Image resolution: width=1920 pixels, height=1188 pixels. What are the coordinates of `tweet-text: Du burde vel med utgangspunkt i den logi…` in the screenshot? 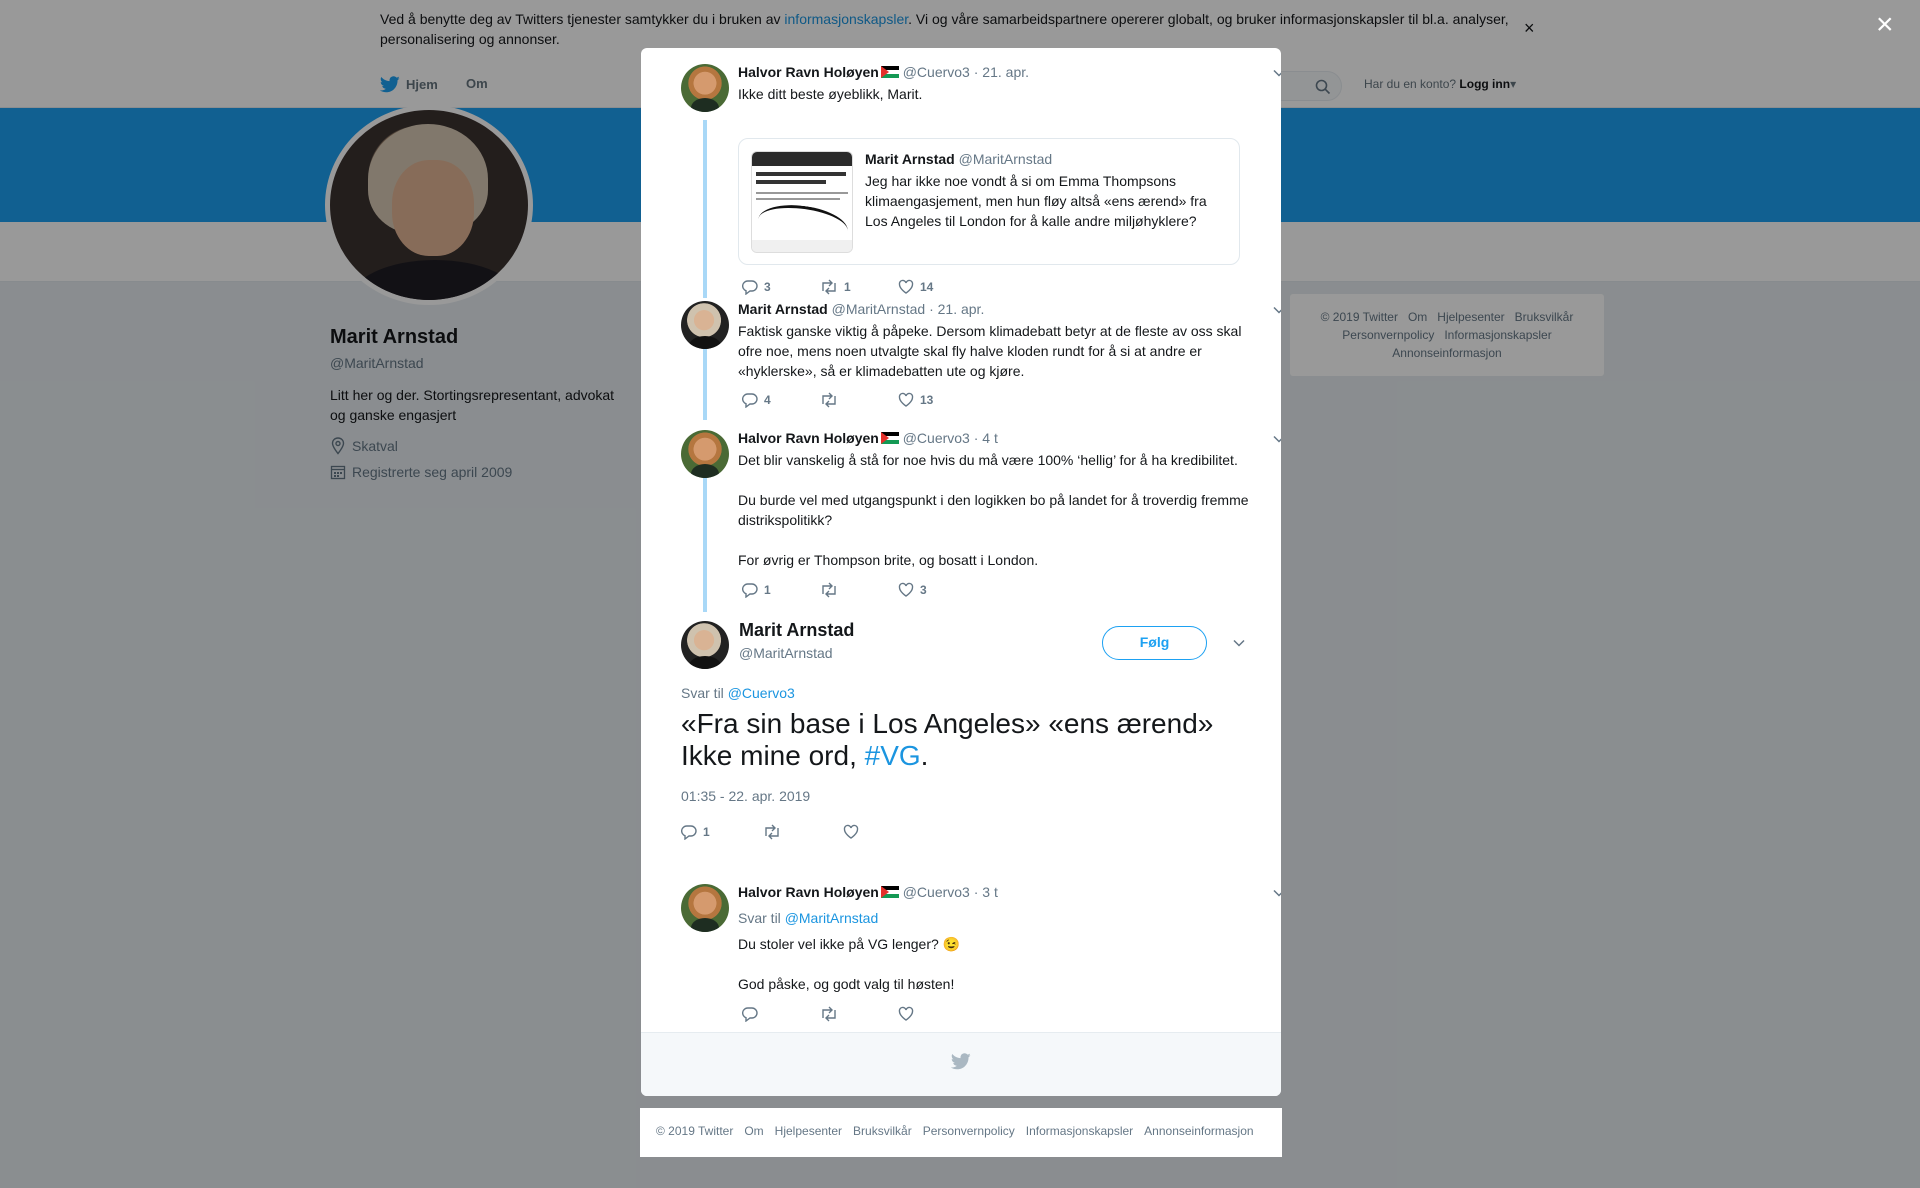 It's located at (993, 510).